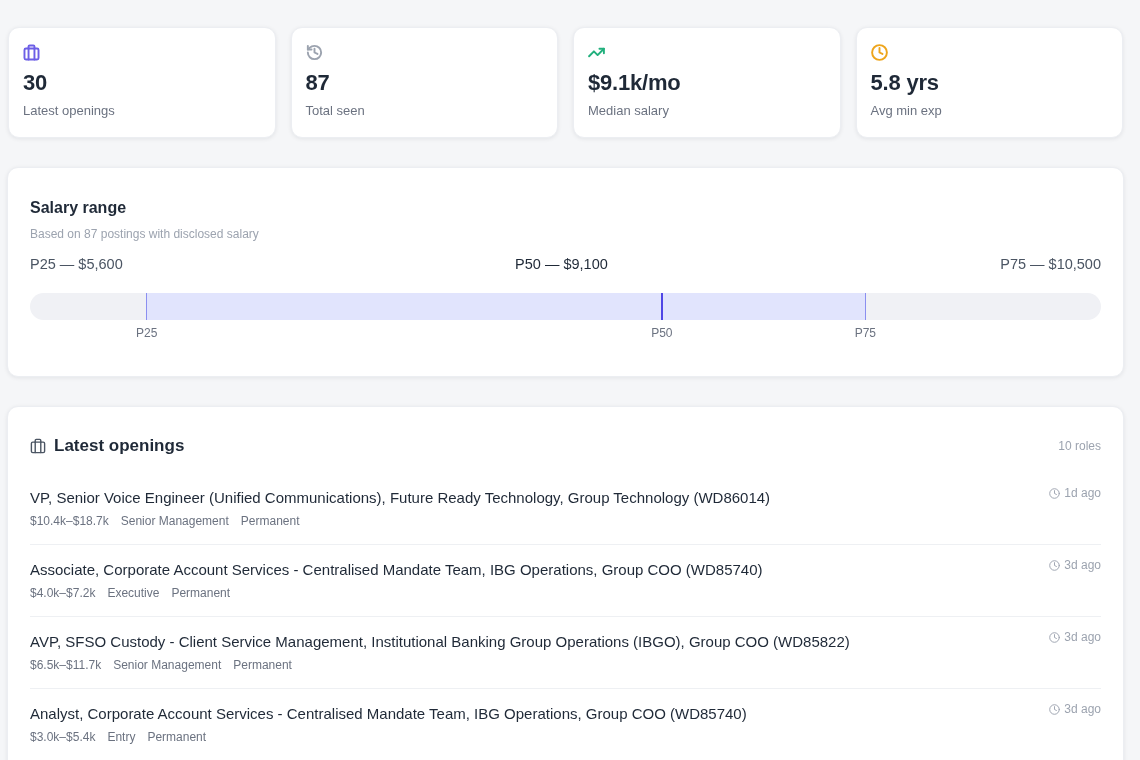  Describe the element at coordinates (38, 446) in the screenshot. I see `briefcase-icon` at that location.